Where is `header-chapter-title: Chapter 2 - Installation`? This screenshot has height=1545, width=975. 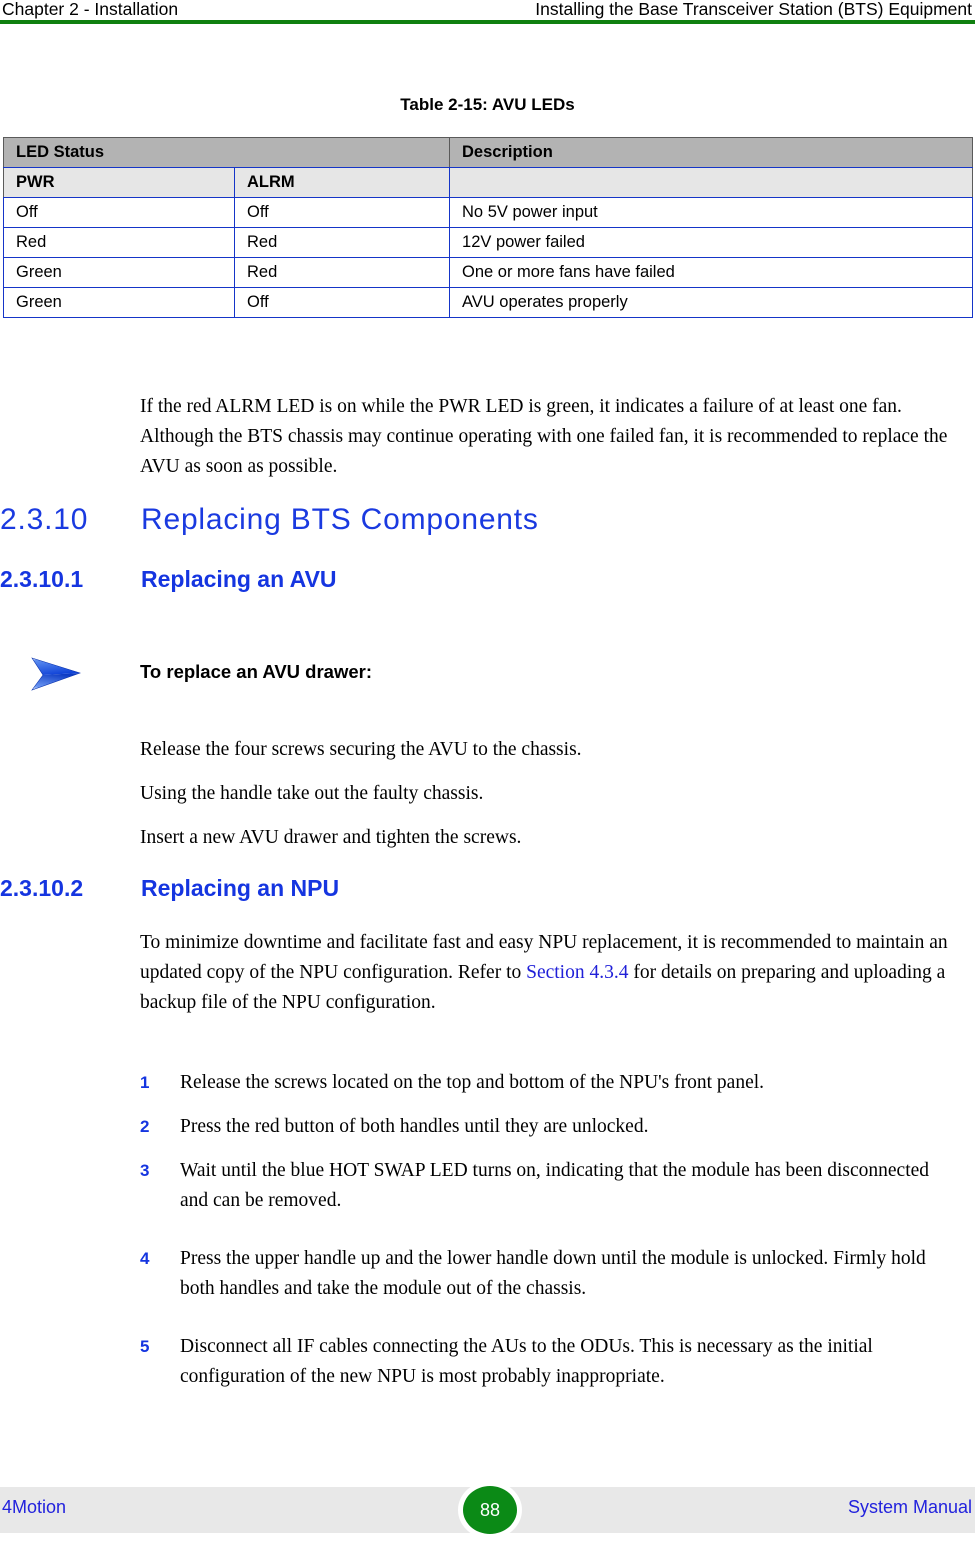 header-chapter-title: Chapter 2 - Installation is located at coordinates (90, 9).